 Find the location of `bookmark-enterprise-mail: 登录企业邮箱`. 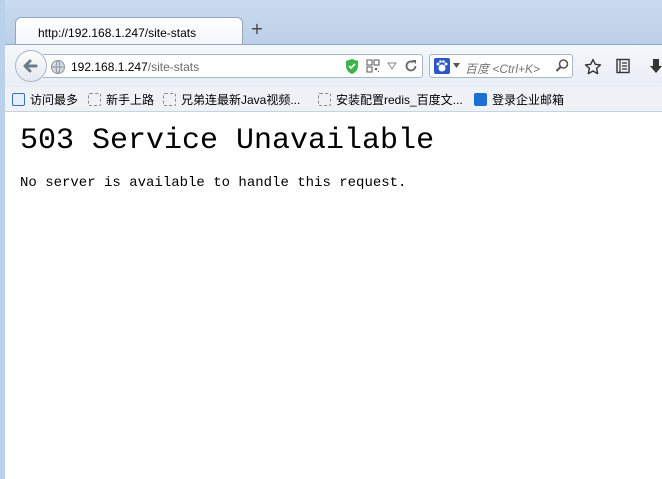

bookmark-enterprise-mail: 登录企业邮箱 is located at coordinates (519, 99).